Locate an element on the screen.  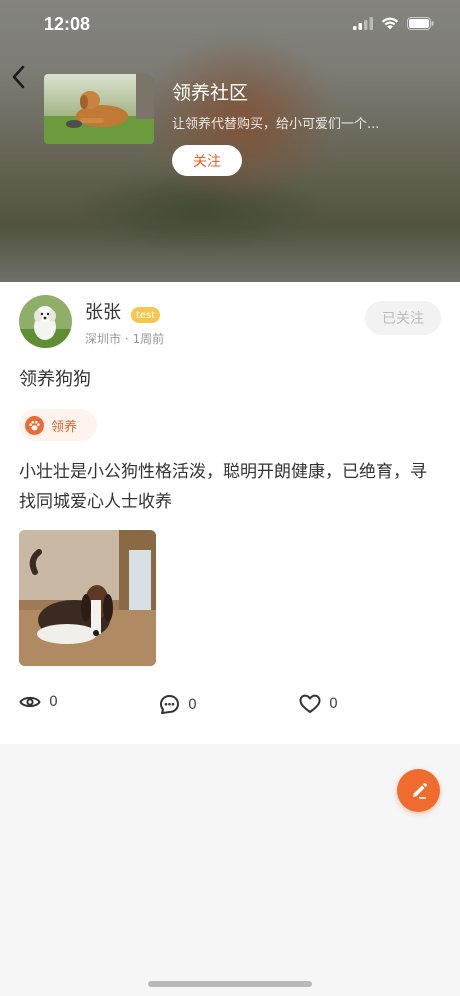
topic-label: 领养 is located at coordinates (64, 427).